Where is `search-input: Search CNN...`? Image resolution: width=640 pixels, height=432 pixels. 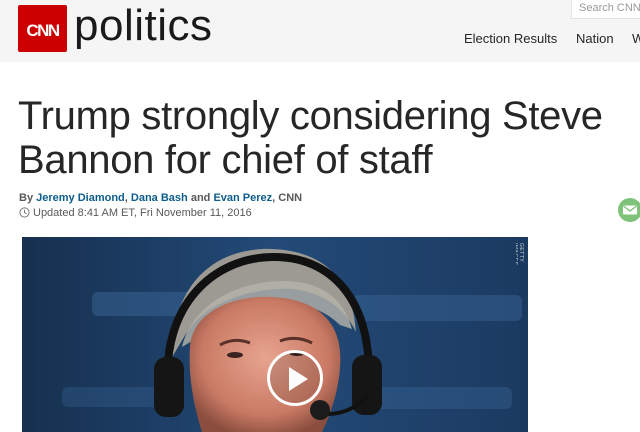 search-input: Search CNN... is located at coordinates (605, 9).